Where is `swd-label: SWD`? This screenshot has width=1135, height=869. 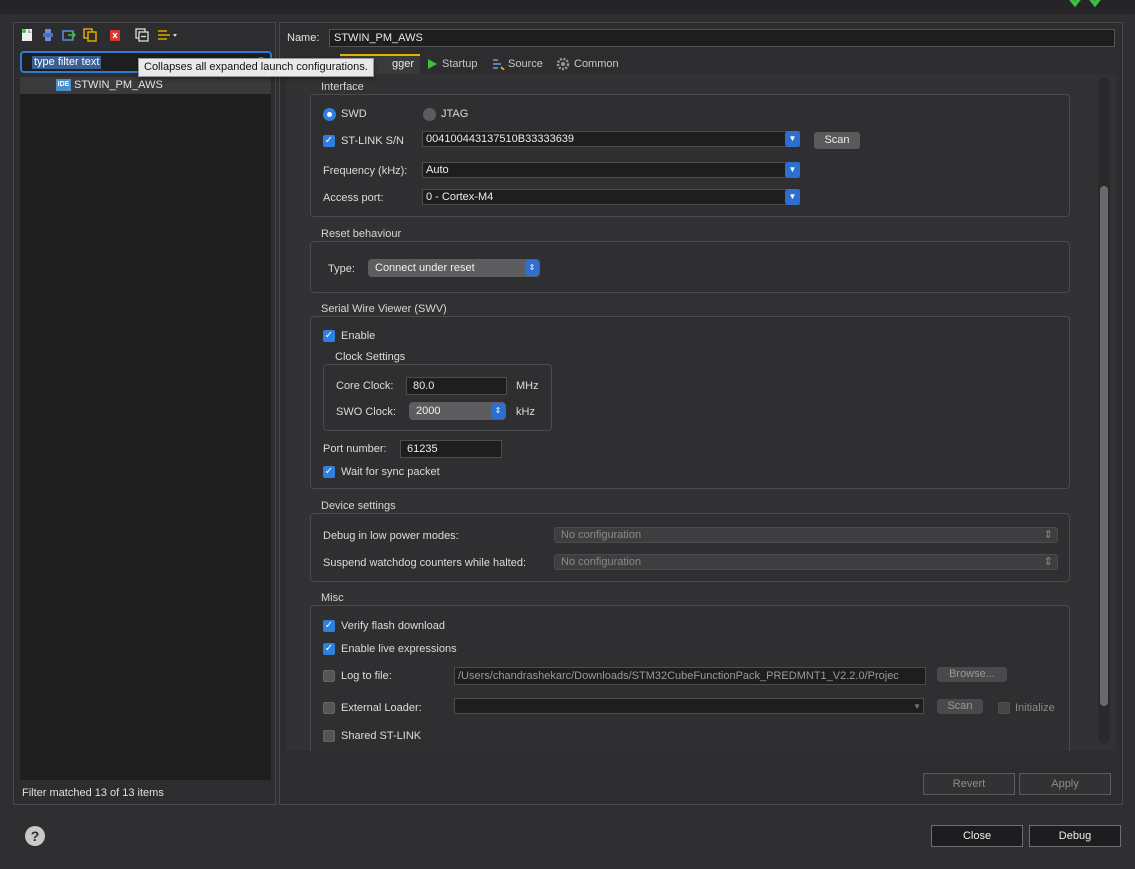 swd-label: SWD is located at coordinates (354, 114).